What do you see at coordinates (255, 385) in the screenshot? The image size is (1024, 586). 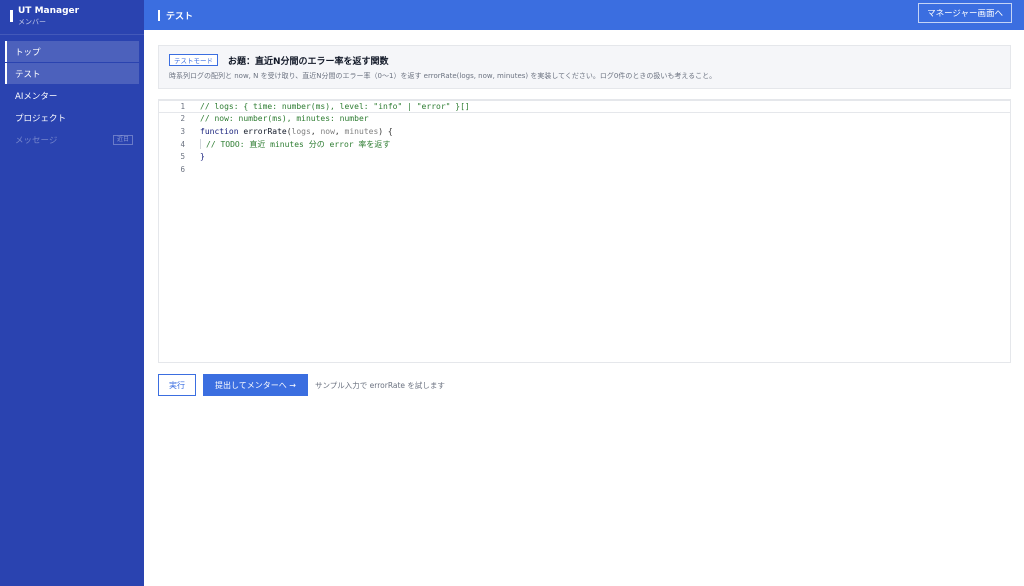 I see `submit-to-mentor-button: 提出してメンターへ →` at bounding box center [255, 385].